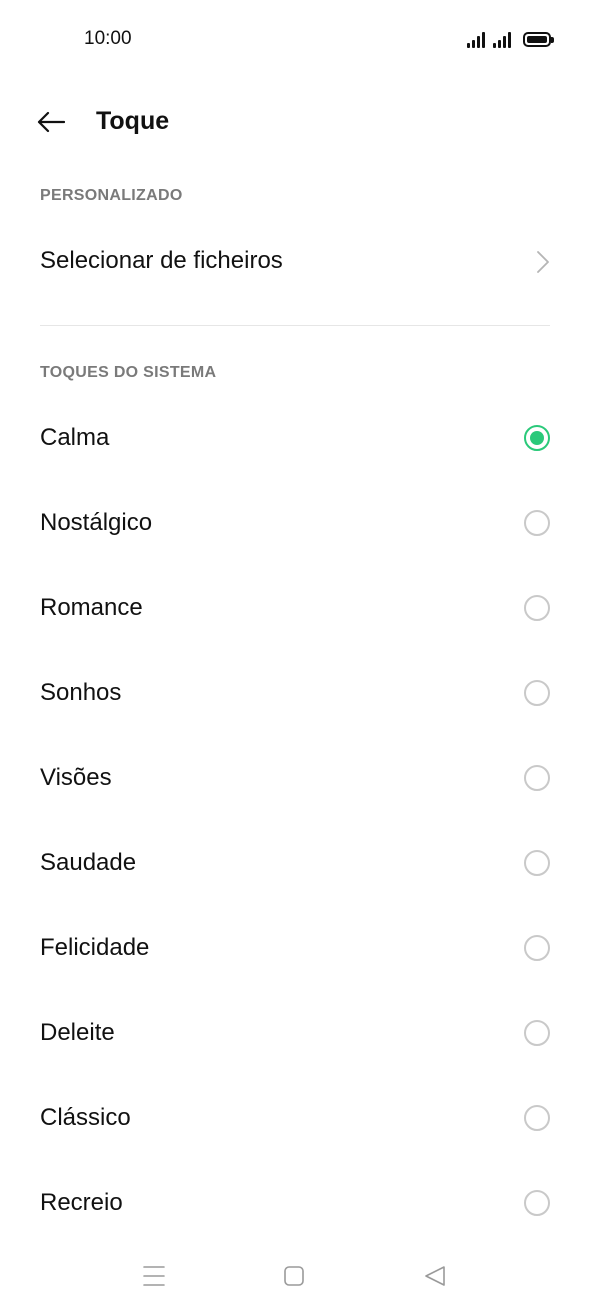 This screenshot has height=1309, width=589. I want to click on status-bar: 10:00, so click(294, 39).